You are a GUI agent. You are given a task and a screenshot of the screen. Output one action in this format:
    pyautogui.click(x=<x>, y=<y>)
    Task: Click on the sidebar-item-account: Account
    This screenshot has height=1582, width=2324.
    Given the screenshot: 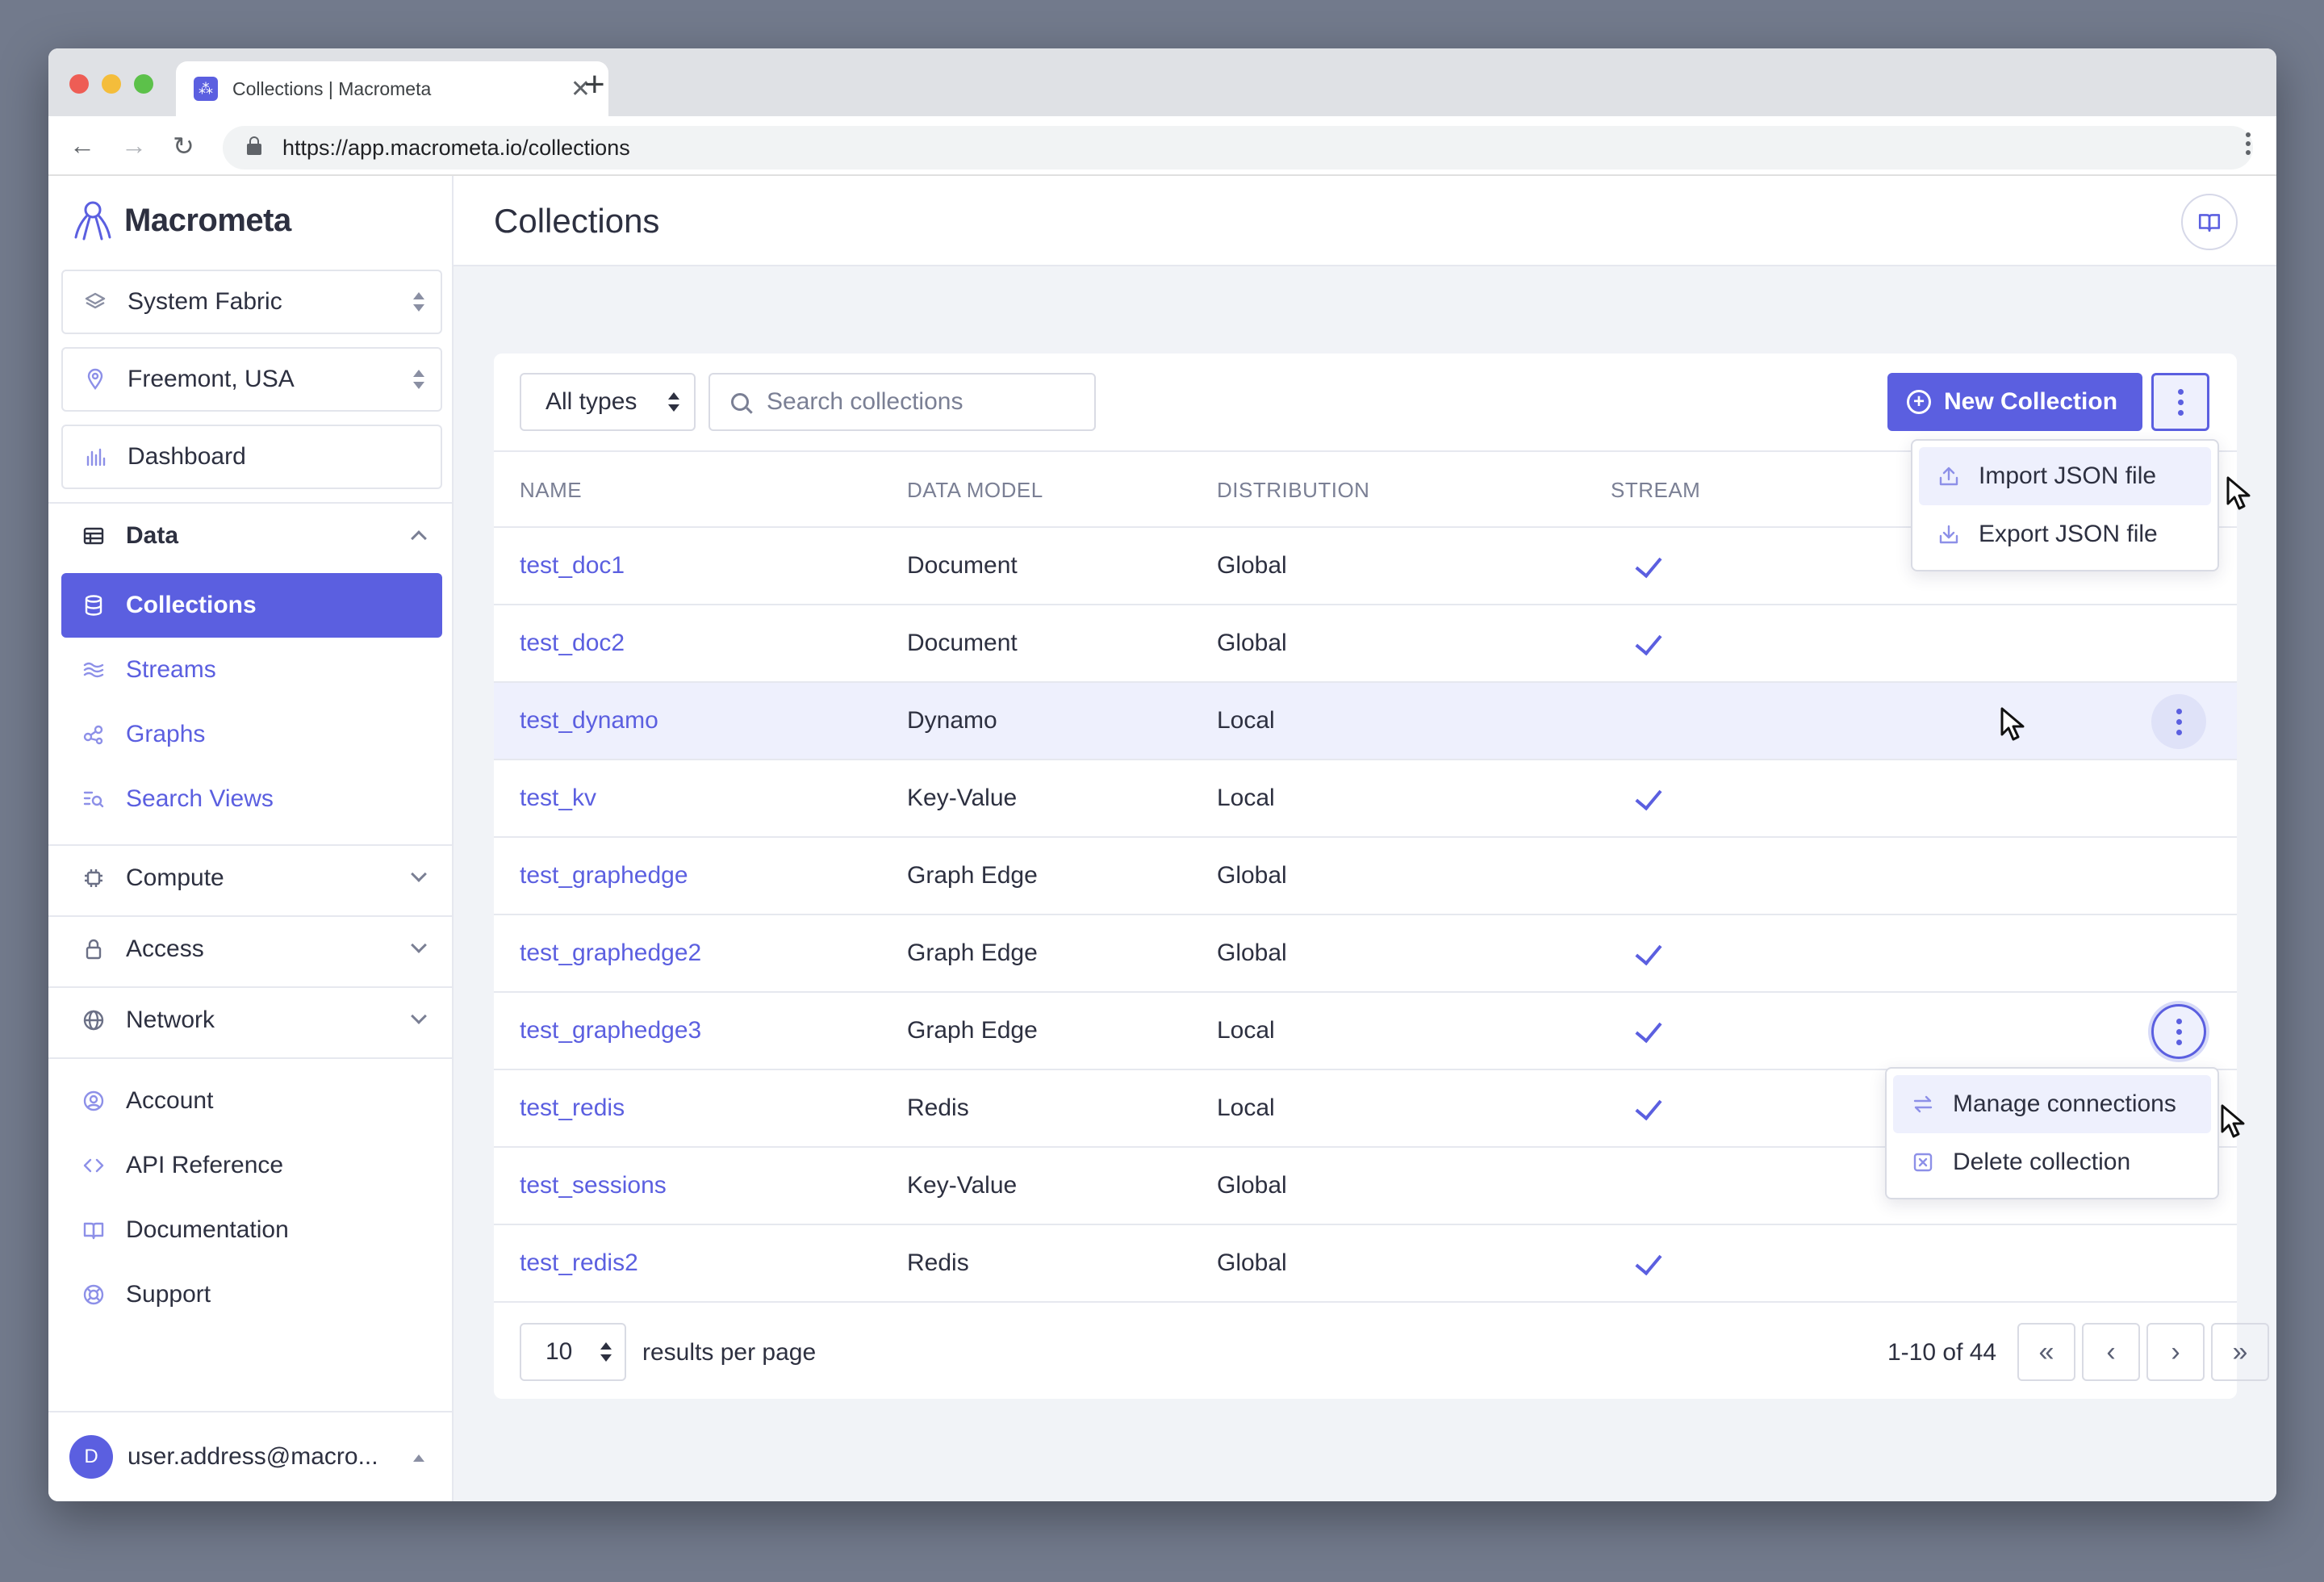 What is the action you would take?
    pyautogui.click(x=252, y=1101)
    